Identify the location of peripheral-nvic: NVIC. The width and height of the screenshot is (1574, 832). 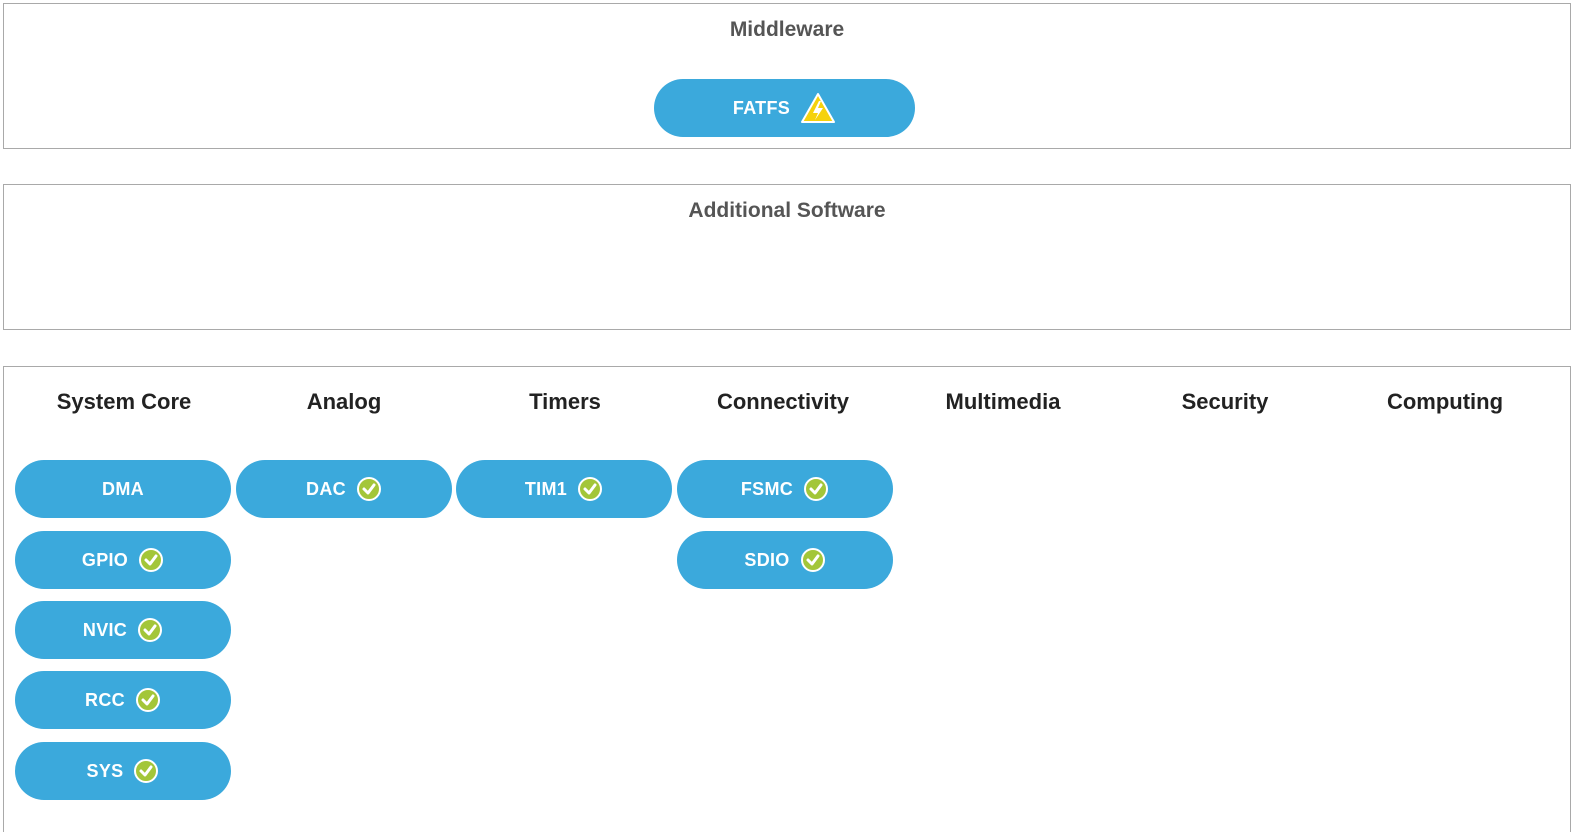
(123, 630).